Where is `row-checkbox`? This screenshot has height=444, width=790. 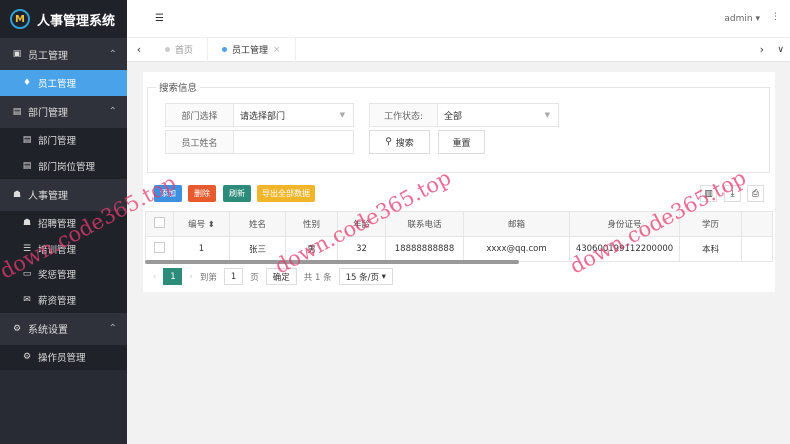
row-checkbox is located at coordinates (159, 249).